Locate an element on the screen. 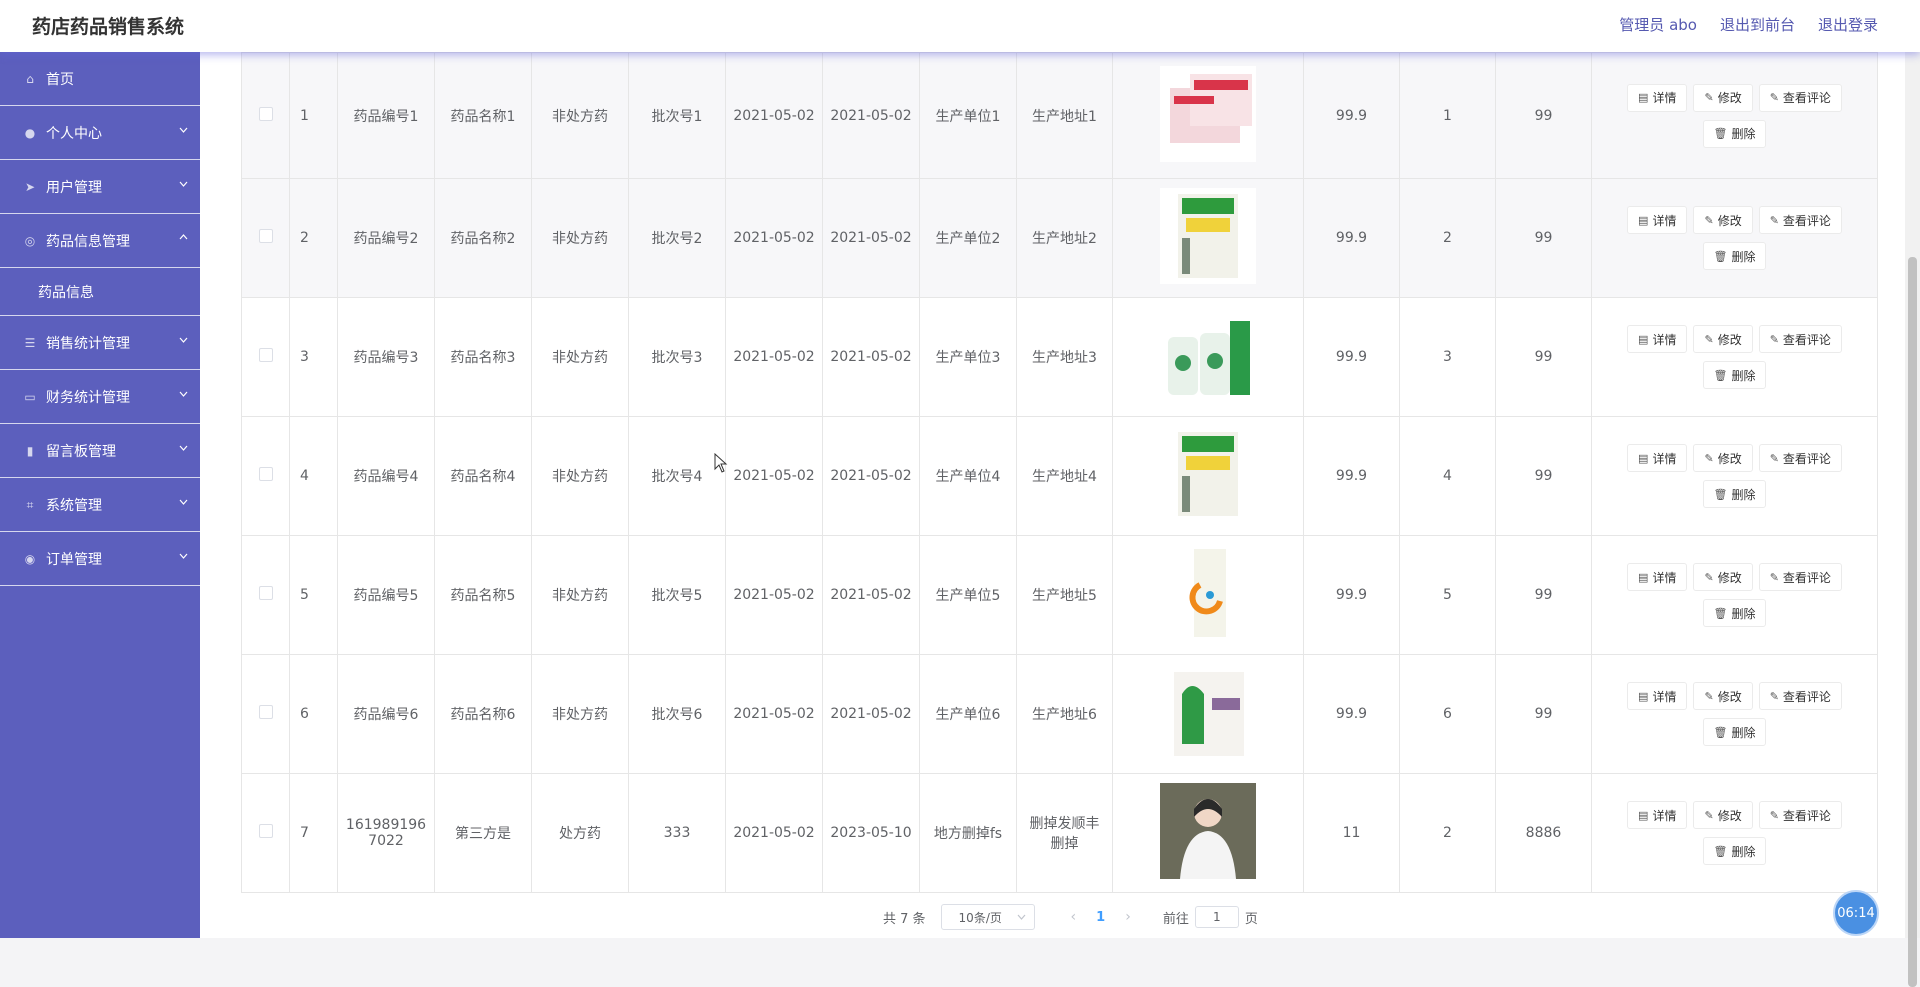 This screenshot has width=1920, height=987. production-address: 生产地址5 is located at coordinates (1064, 595).